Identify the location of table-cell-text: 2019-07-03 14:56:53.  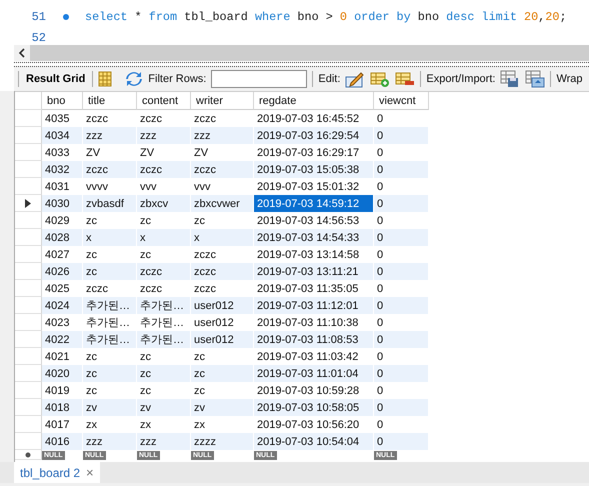
(308, 221).